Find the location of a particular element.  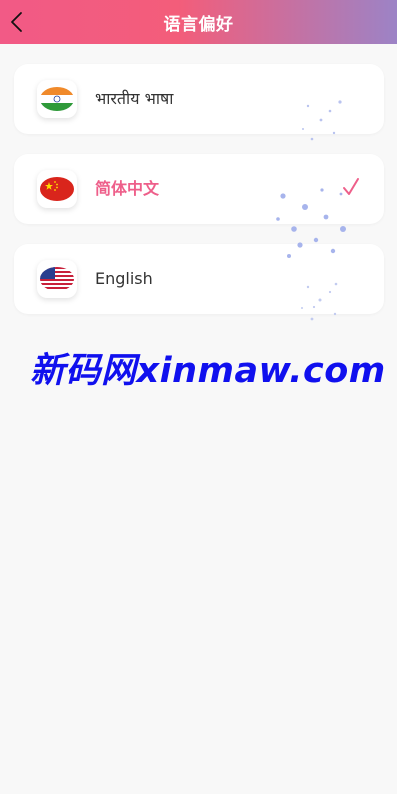

language-option-english: English is located at coordinates (199, 279).